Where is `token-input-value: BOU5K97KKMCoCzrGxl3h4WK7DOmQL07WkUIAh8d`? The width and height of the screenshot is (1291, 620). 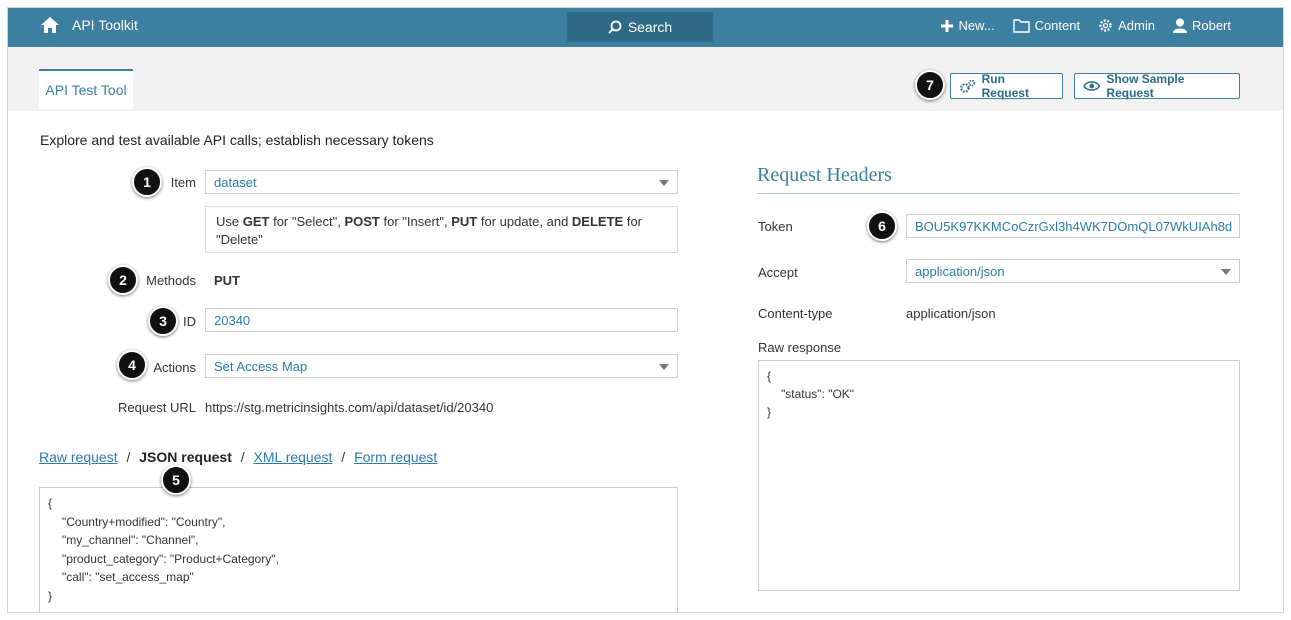 token-input-value: BOU5K97KKMCoCzrGxl3h4WK7DOmQL07WkUIAh8d is located at coordinates (1074, 226).